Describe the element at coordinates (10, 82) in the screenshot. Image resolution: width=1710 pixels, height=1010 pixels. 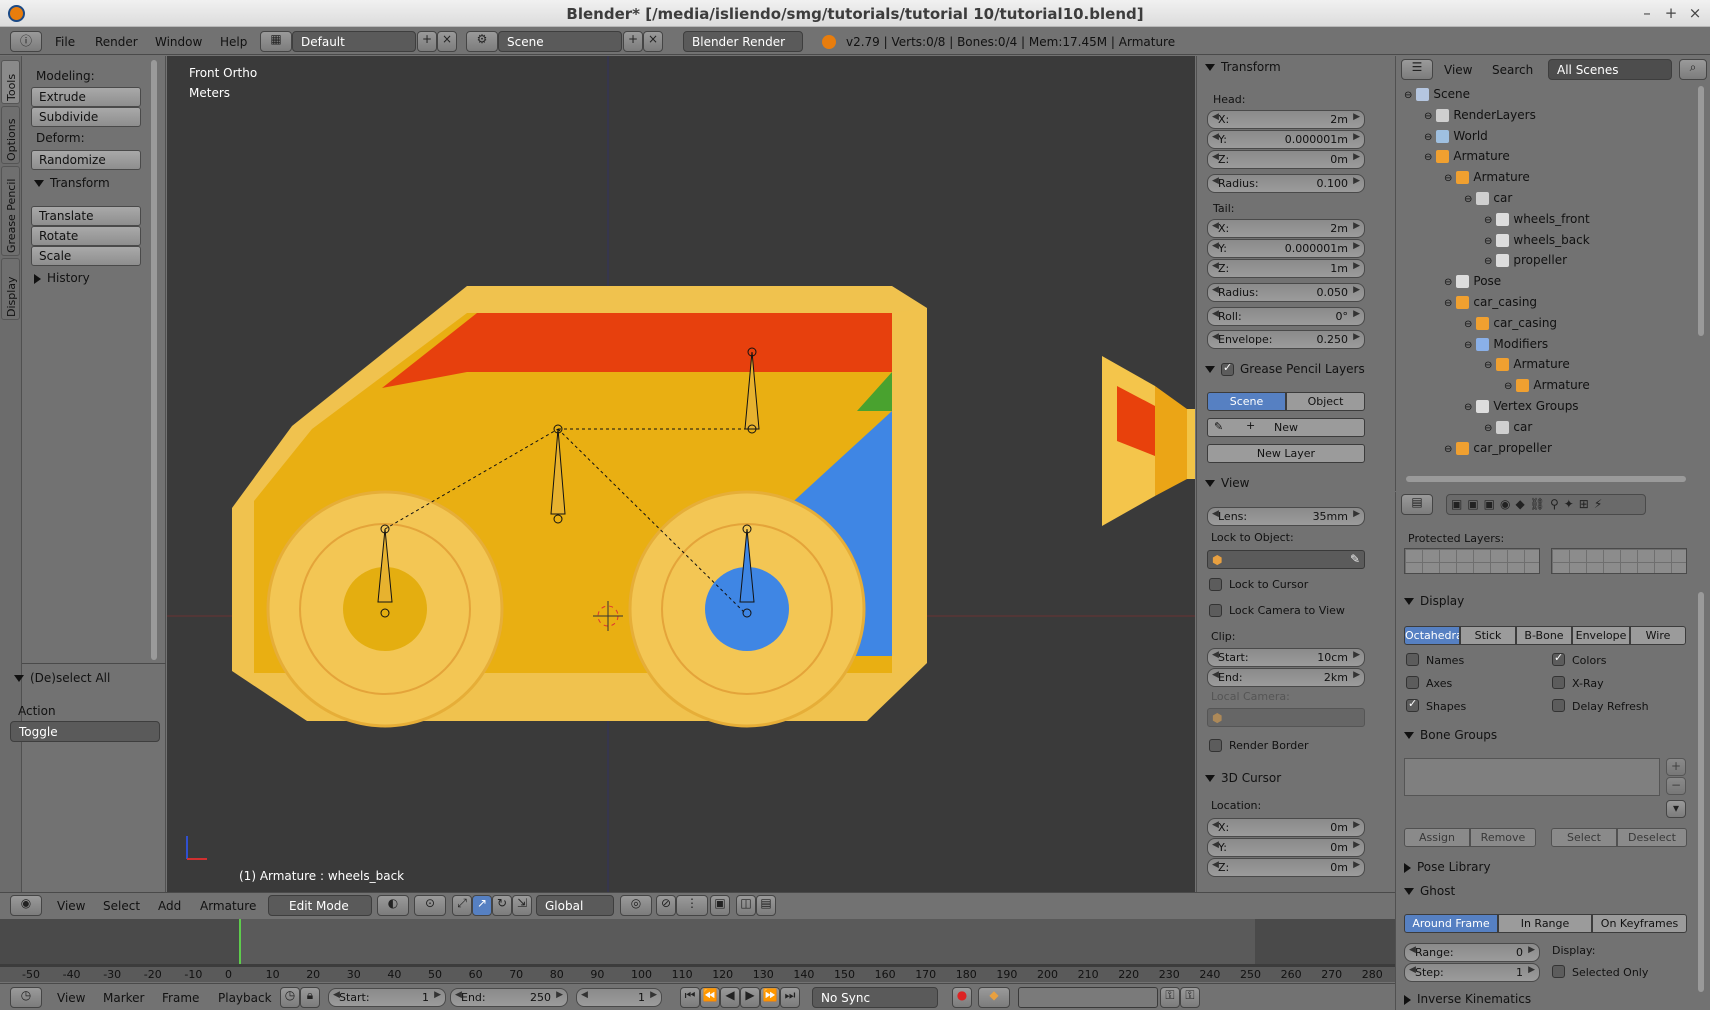
I see `tab-tools: Tools` at that location.